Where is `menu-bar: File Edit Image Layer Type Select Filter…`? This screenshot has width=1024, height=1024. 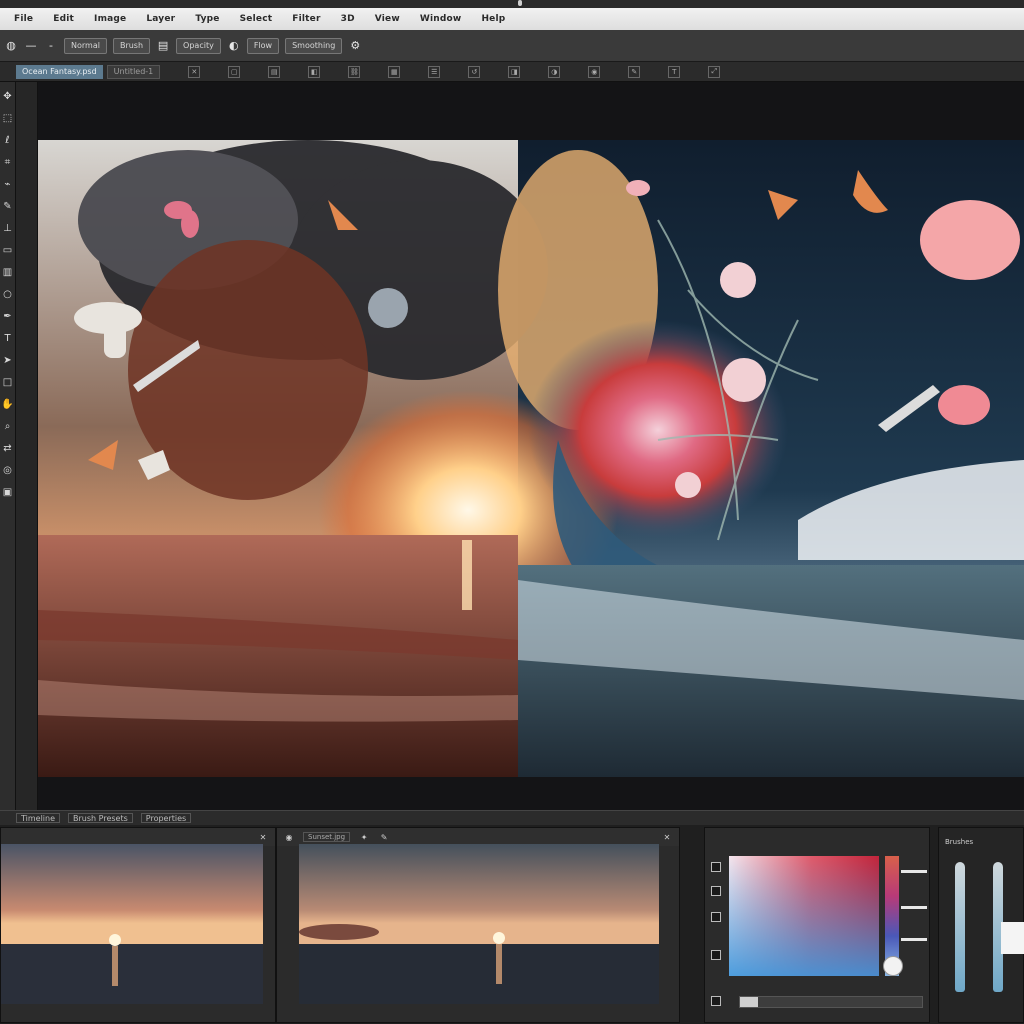 menu-bar: File Edit Image Layer Type Select Filter… is located at coordinates (512, 19).